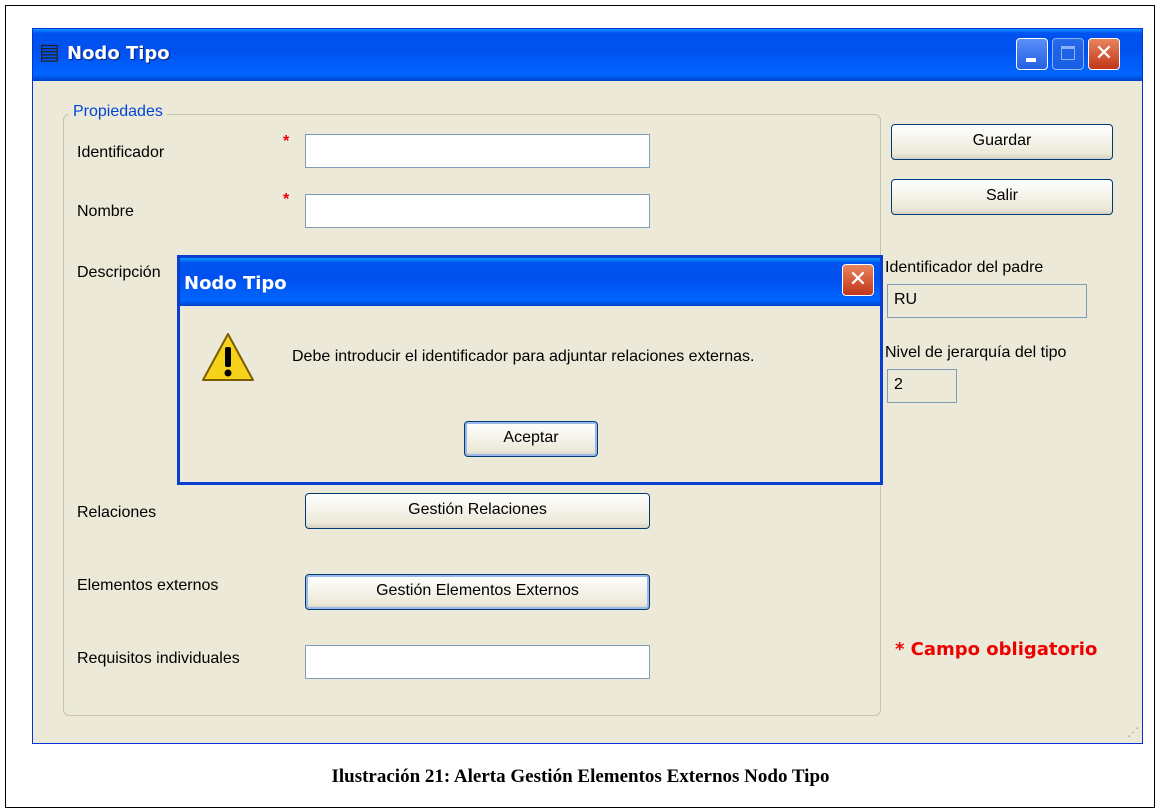  What do you see at coordinates (1032, 54) in the screenshot?
I see `minimize-button` at bounding box center [1032, 54].